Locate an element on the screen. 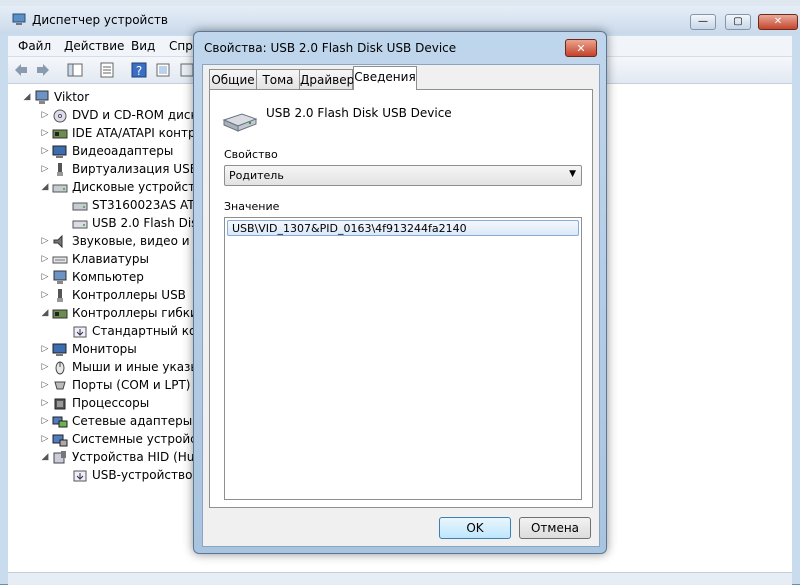  main-window-title: Диспетчер устройств is located at coordinates (100, 20).